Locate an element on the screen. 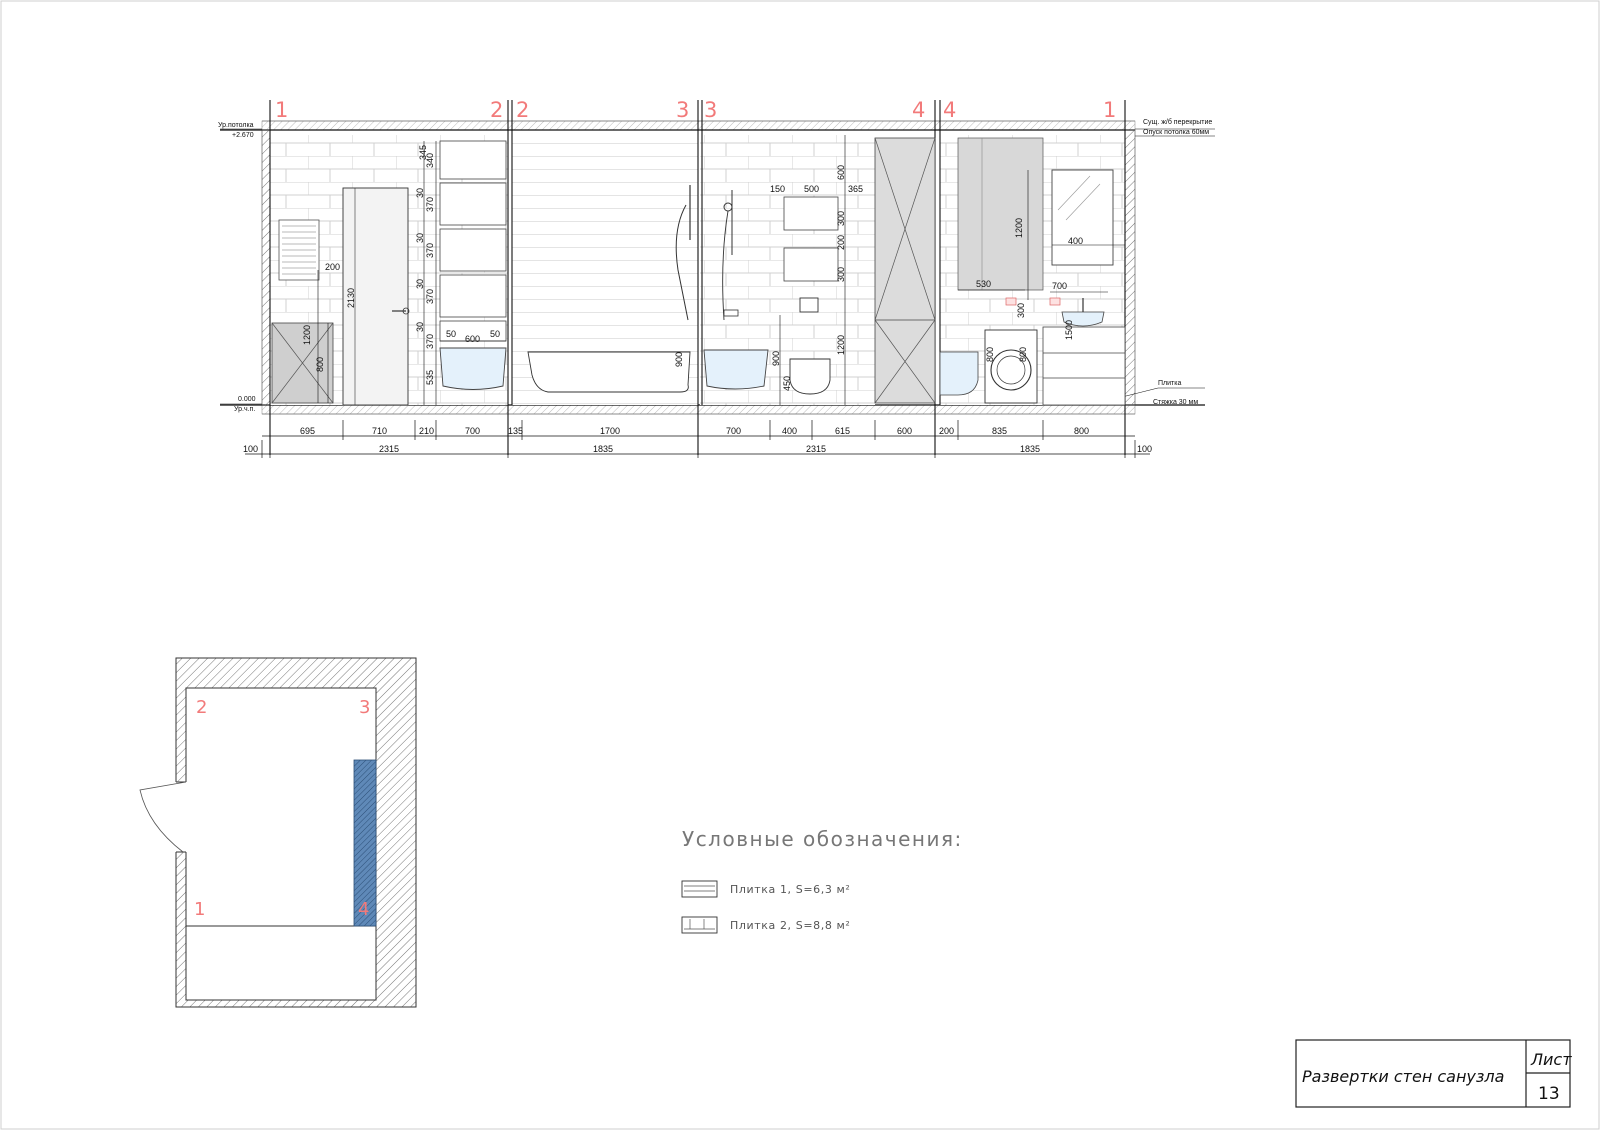  dim-label: 200 is located at coordinates (946, 431).